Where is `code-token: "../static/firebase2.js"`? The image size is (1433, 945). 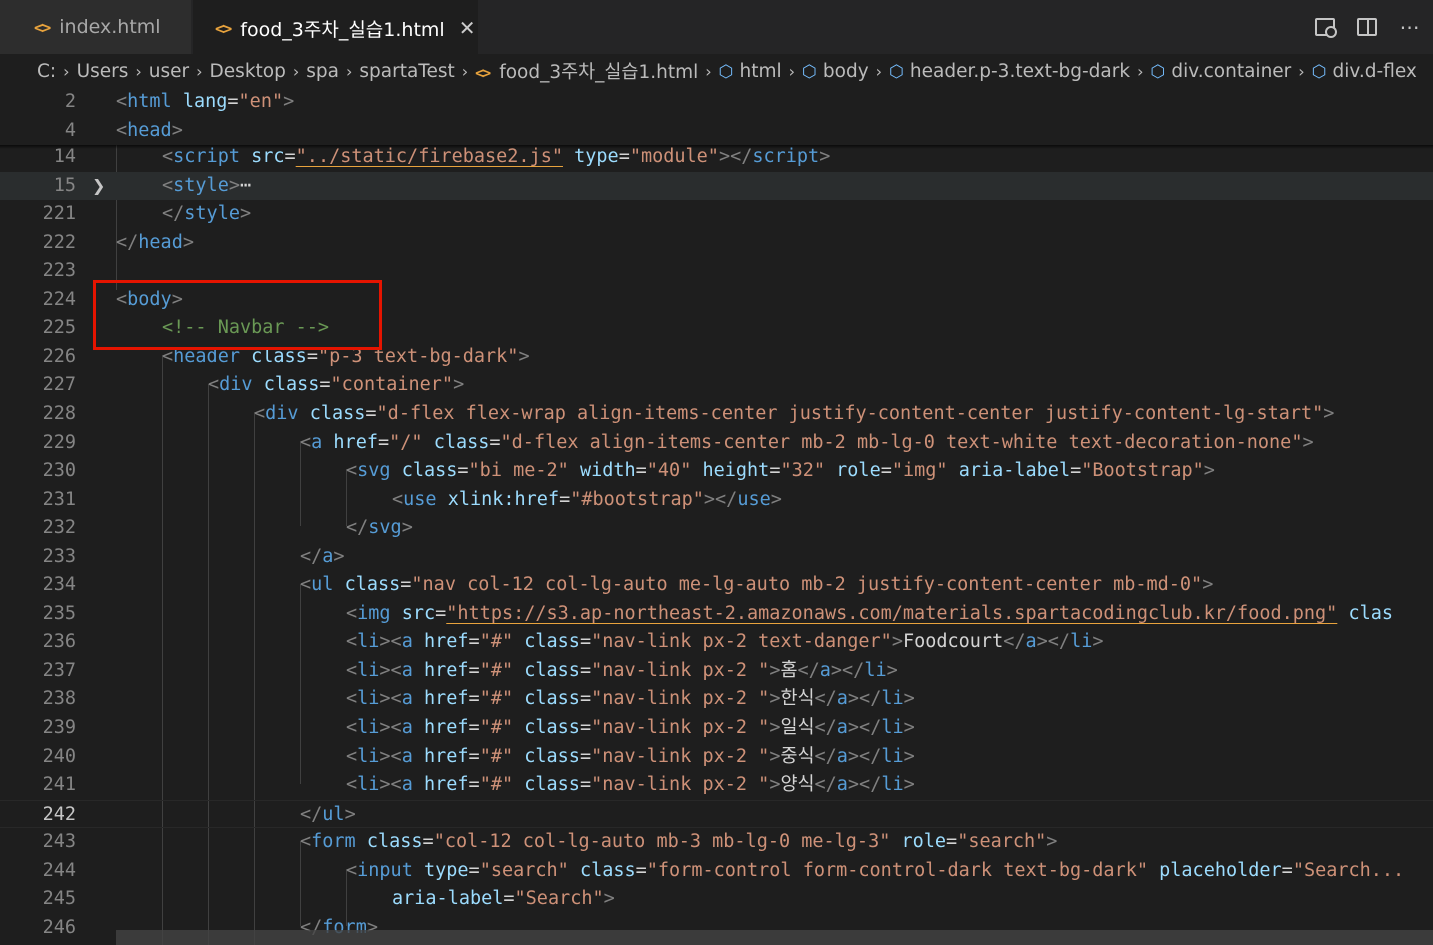 code-token: "../static/firebase2.js" is located at coordinates (429, 156).